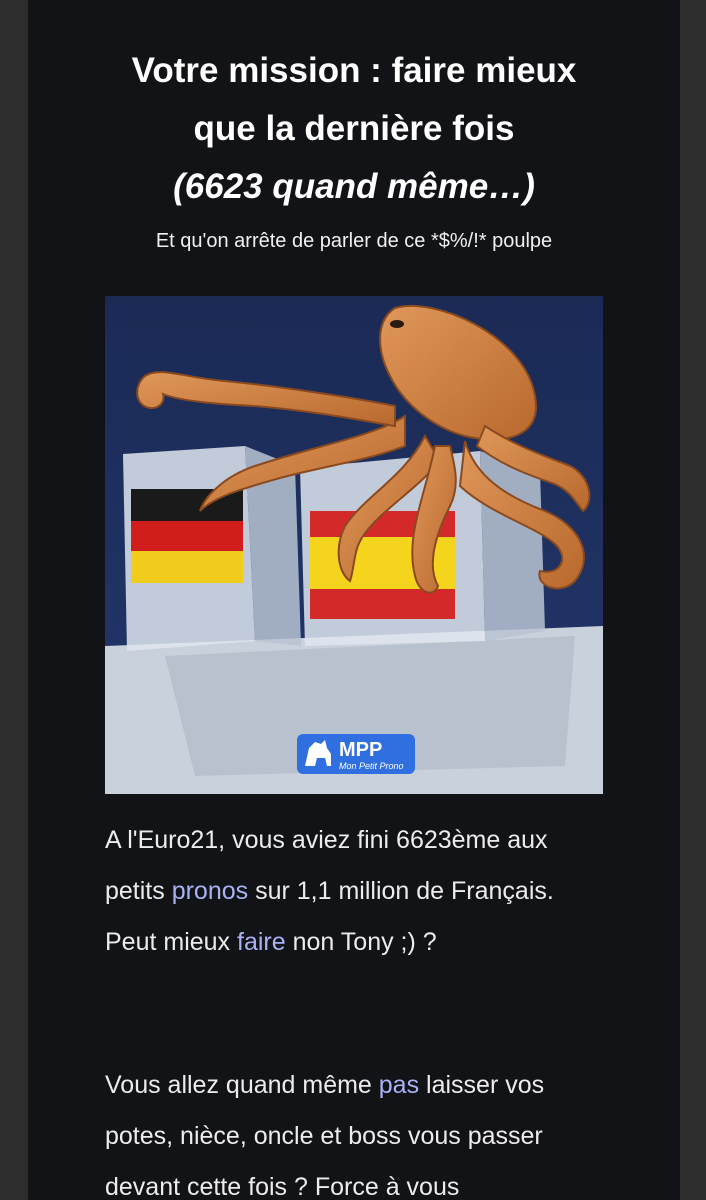  What do you see at coordinates (397, 324) in the screenshot?
I see `octopus-eye` at bounding box center [397, 324].